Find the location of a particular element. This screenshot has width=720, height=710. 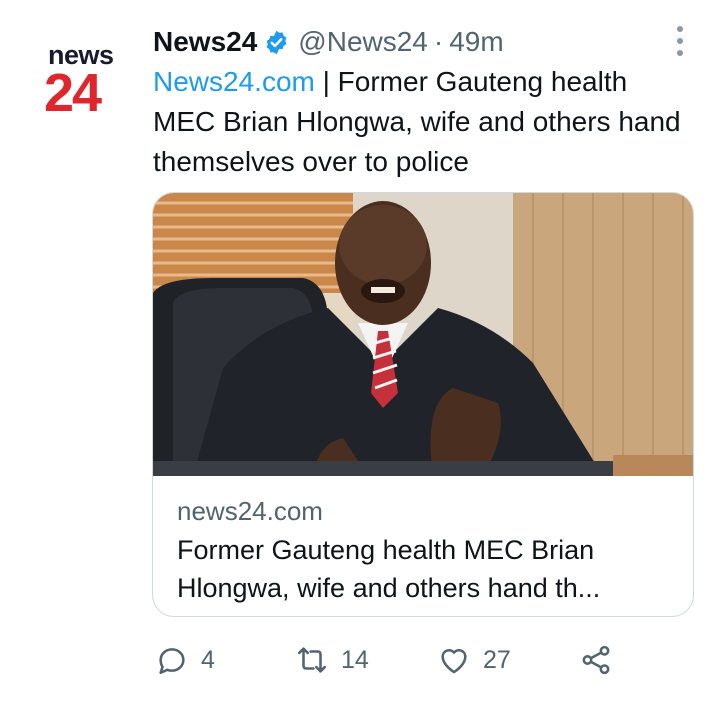

share-icon is located at coordinates (596, 660).